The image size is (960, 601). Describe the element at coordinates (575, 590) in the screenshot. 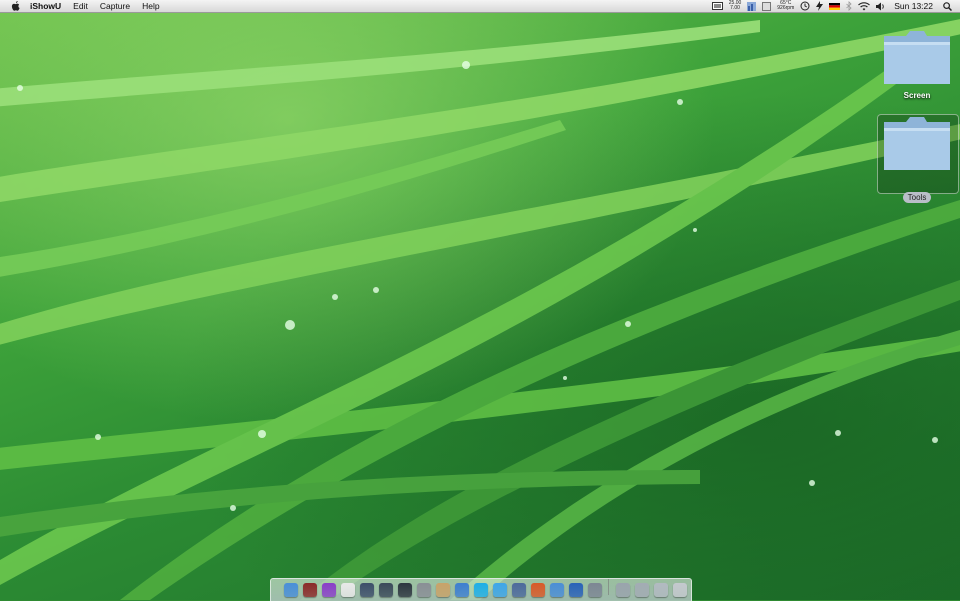

I see `ishowu-icon` at that location.